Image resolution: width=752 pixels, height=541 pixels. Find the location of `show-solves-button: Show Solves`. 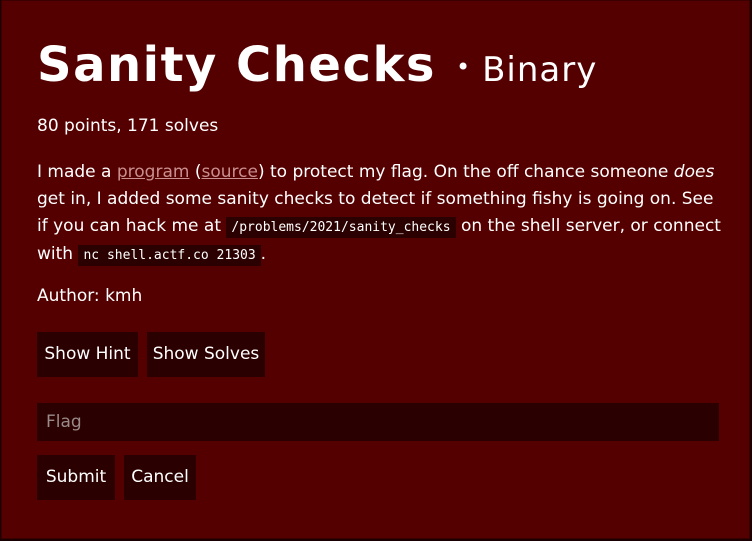

show-solves-button: Show Solves is located at coordinates (206, 354).